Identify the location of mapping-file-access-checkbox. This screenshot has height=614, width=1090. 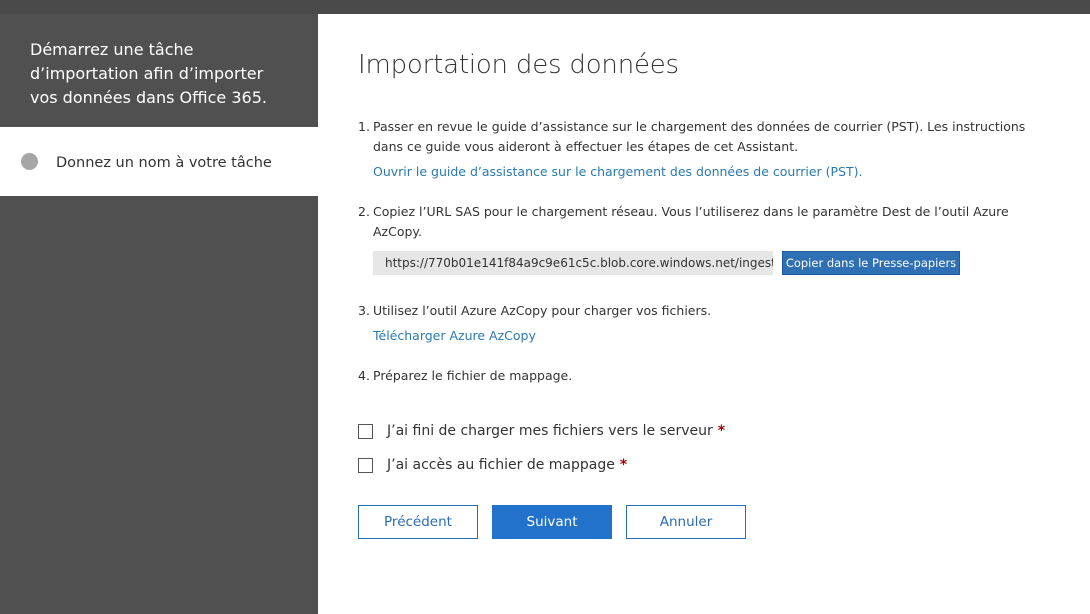
(365, 465).